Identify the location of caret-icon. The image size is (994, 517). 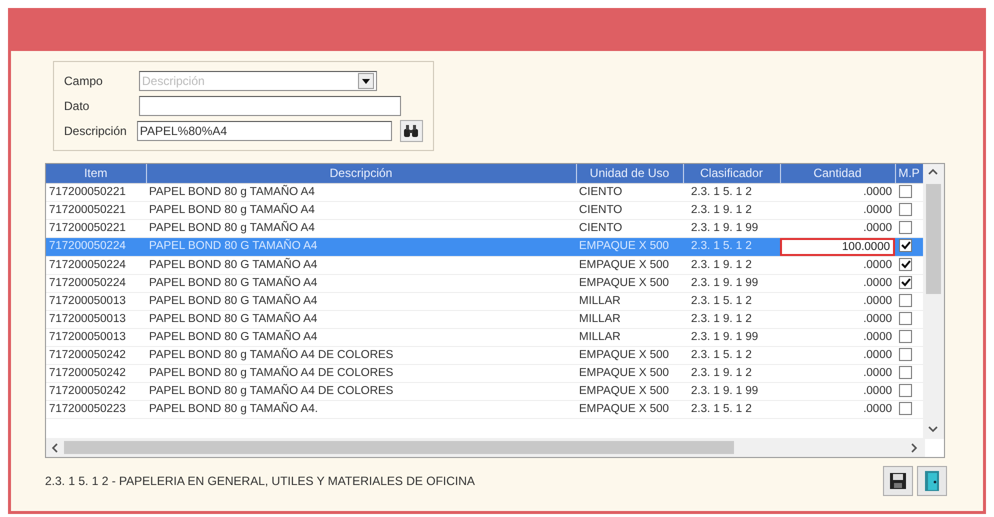
(366, 81).